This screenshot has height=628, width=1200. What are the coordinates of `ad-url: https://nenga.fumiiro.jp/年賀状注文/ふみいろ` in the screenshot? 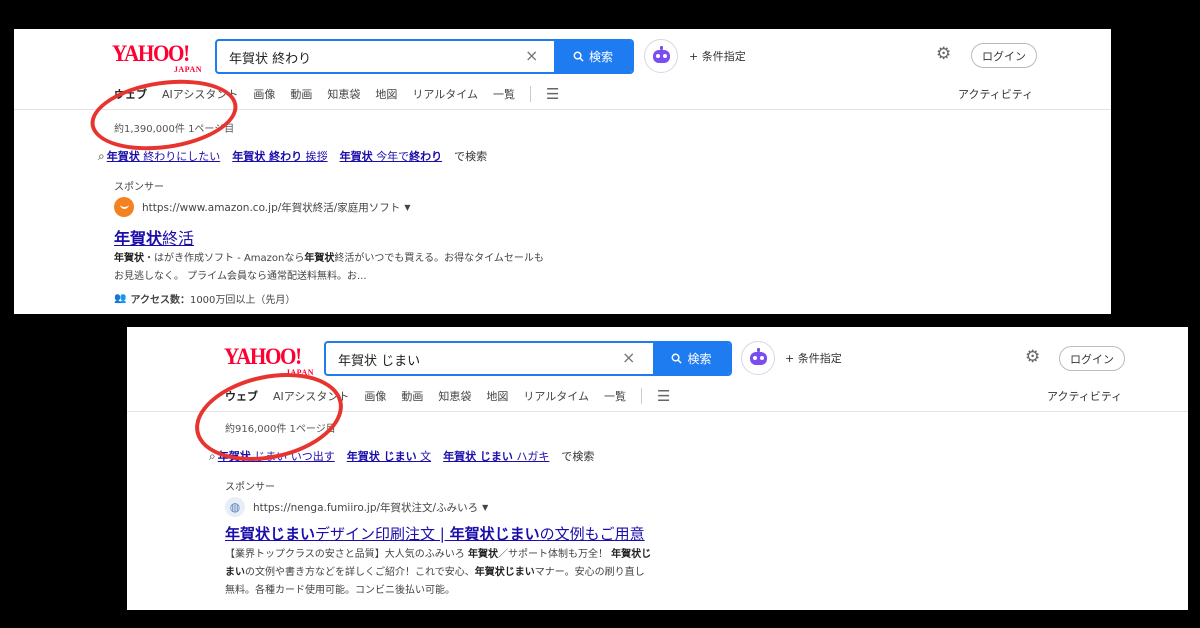 It's located at (366, 507).